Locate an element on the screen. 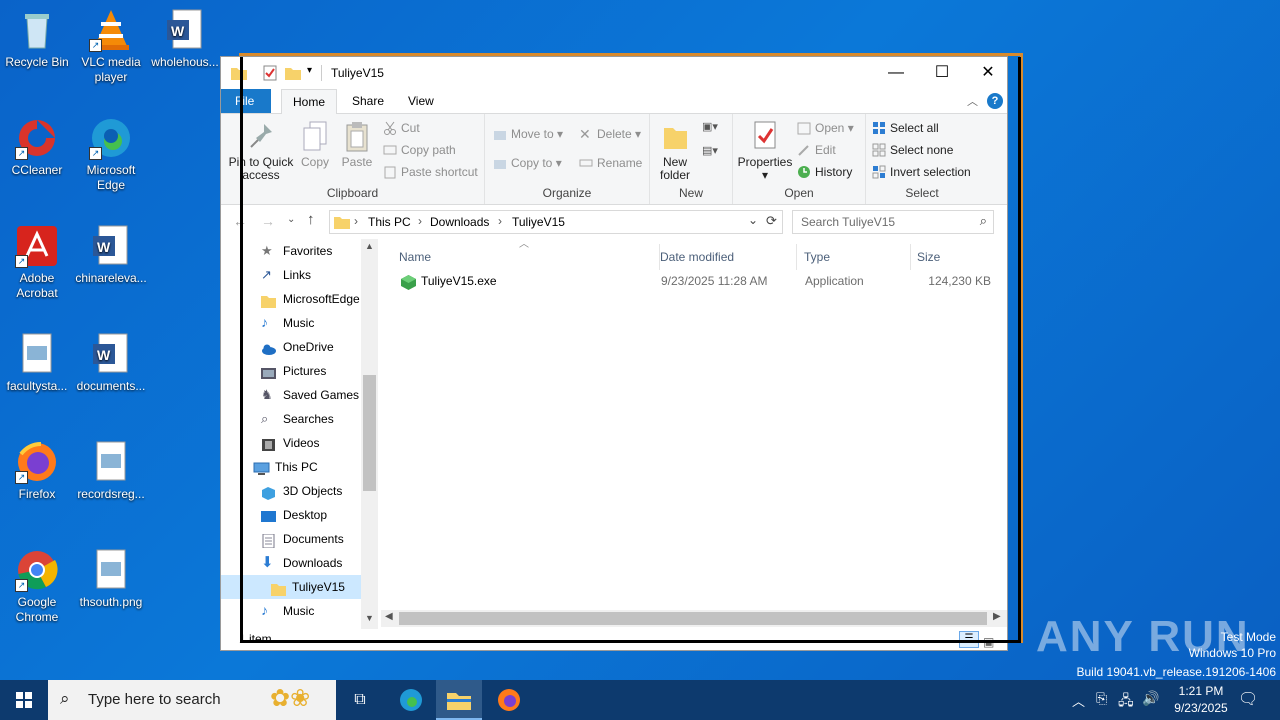 This screenshot has height=720, width=1280. desktop-icon-chrome: ↗ Google Chrome is located at coordinates (37, 586).